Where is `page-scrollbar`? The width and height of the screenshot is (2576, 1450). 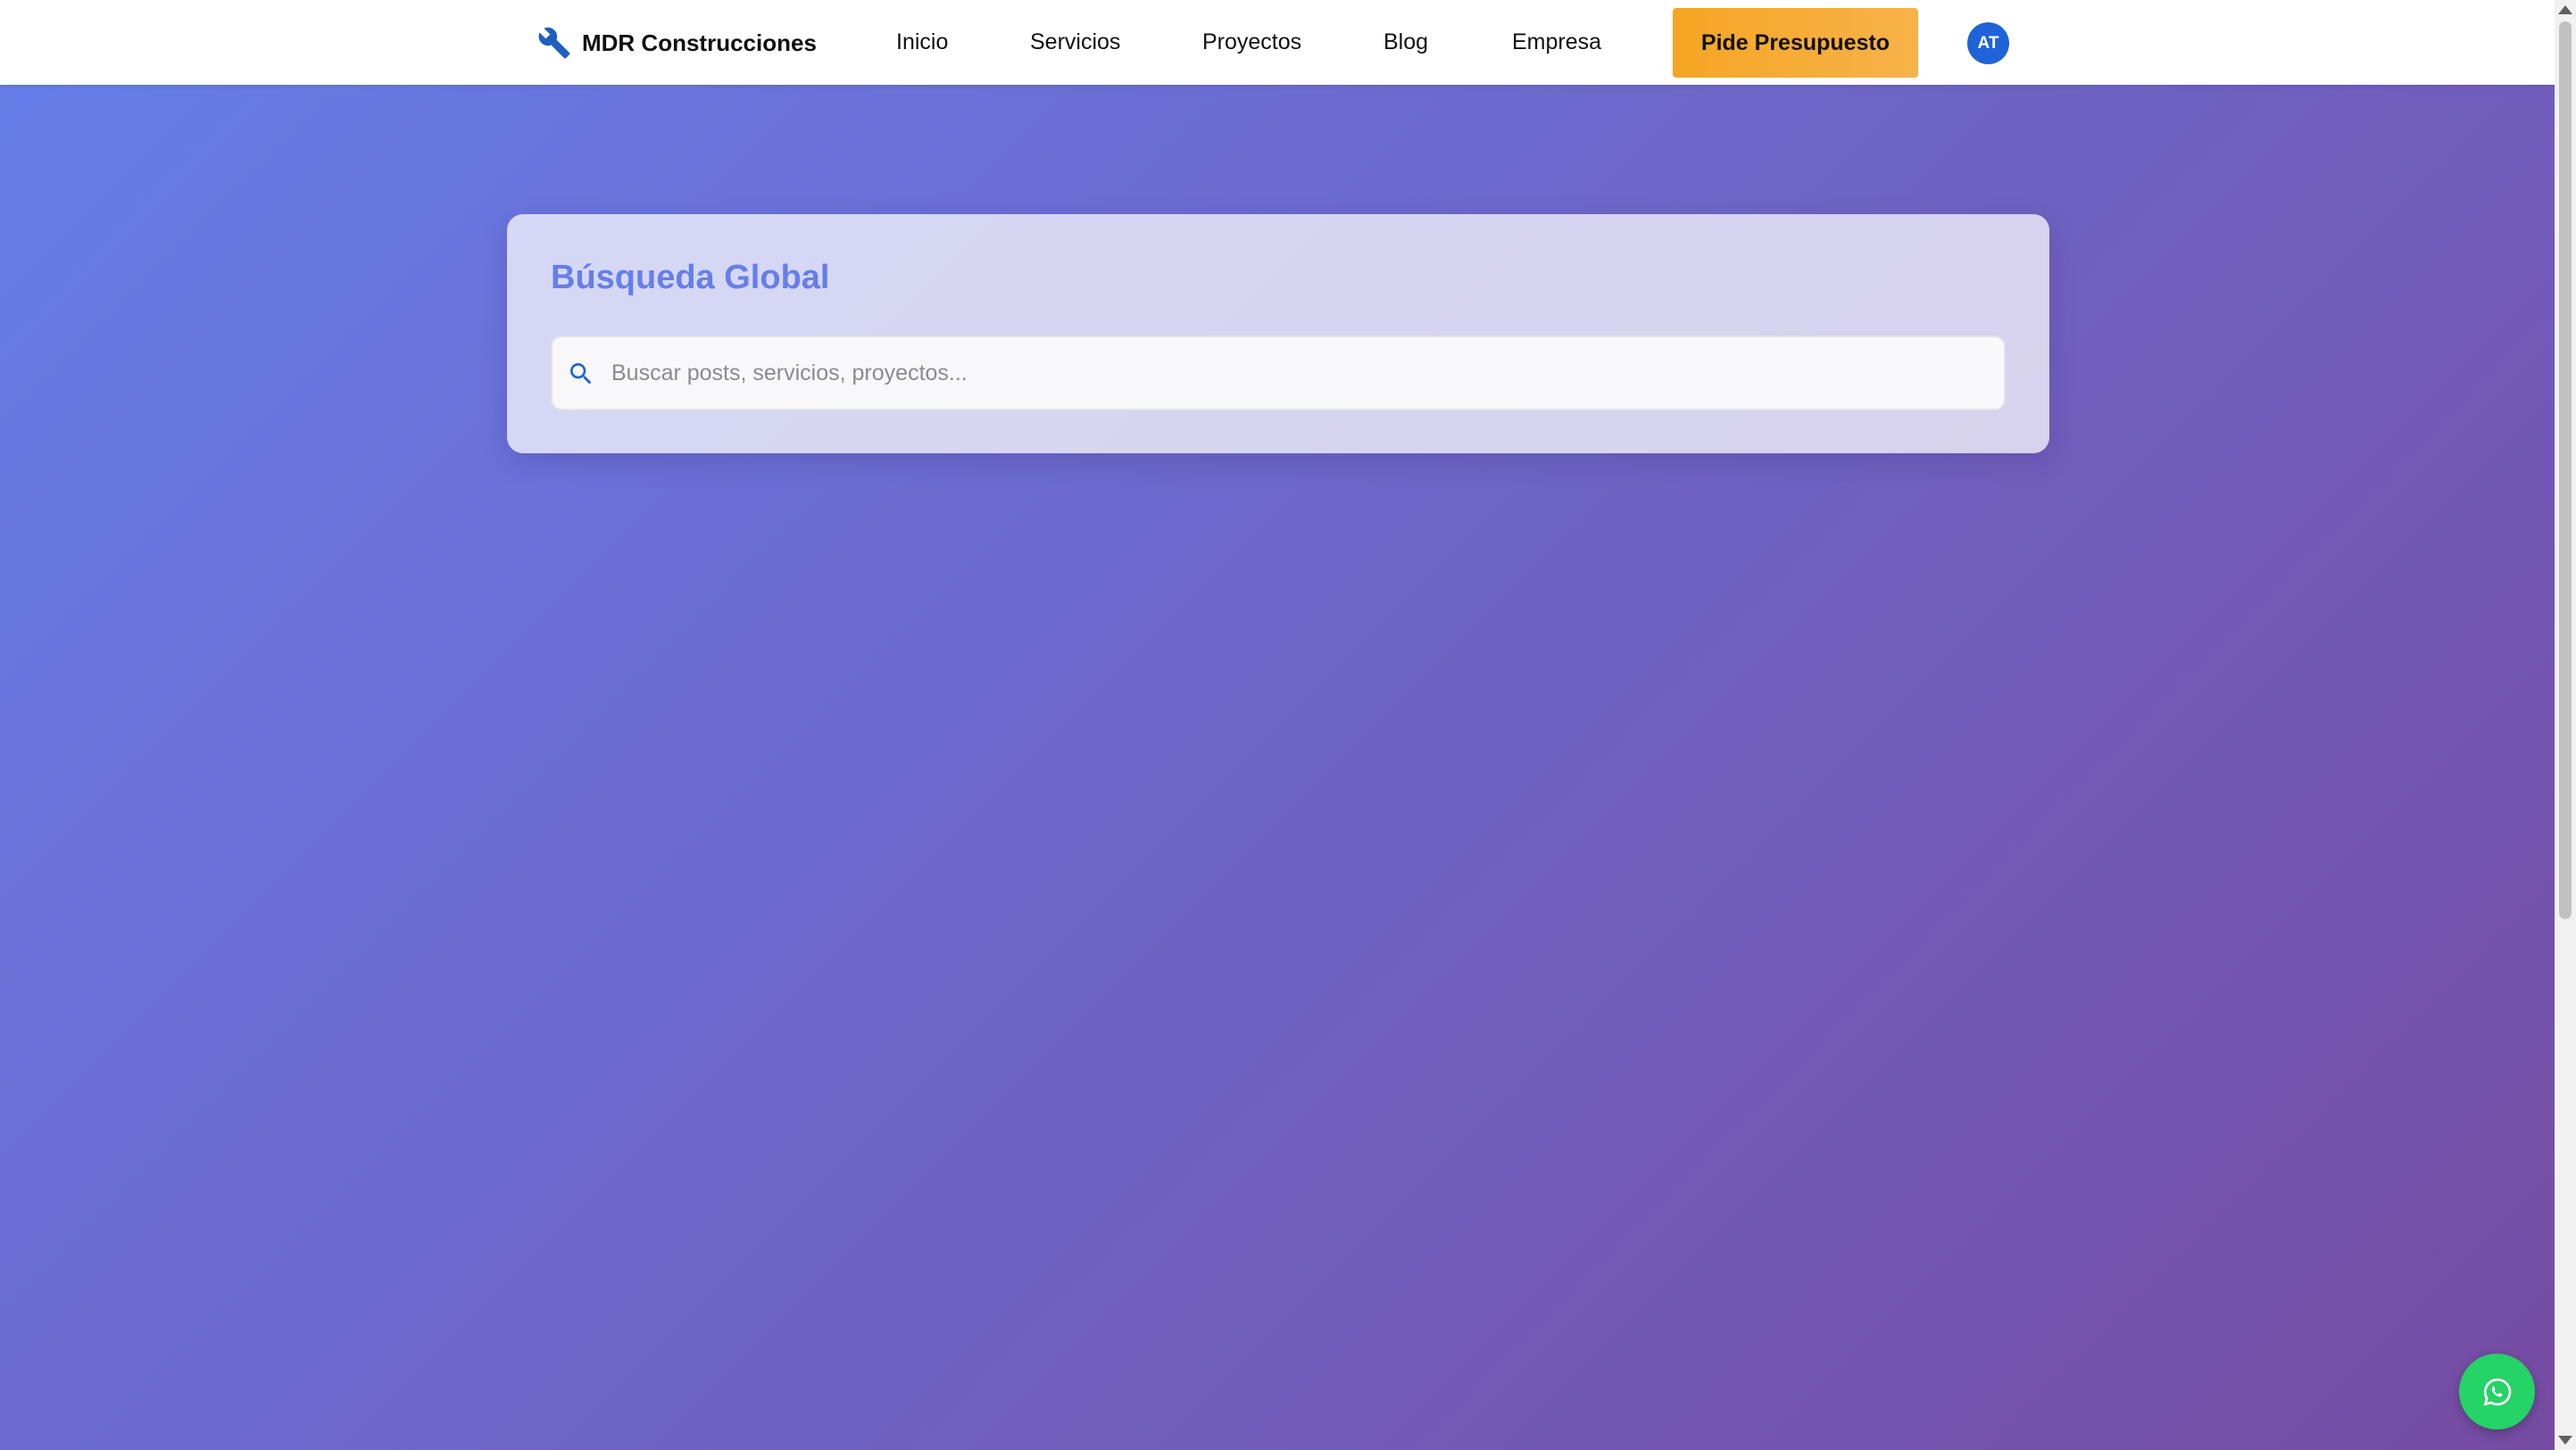
page-scrollbar is located at coordinates (2566, 725).